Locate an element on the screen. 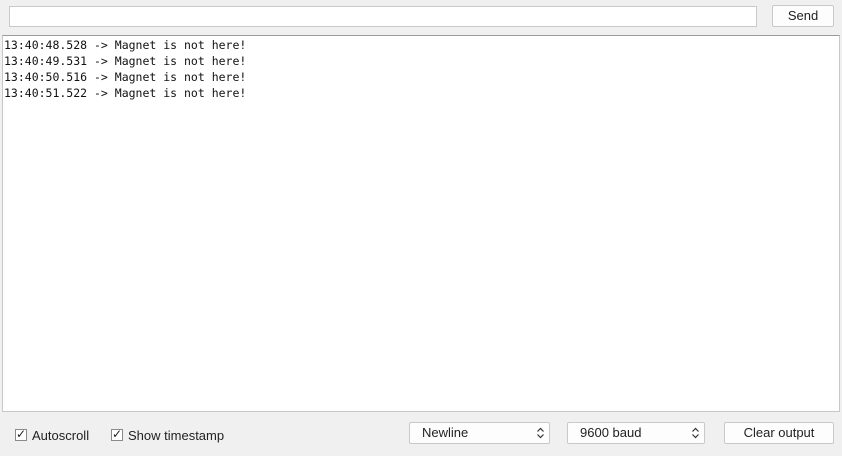 This screenshot has width=842, height=456. autoscroll-toggle: ✓ Autoscroll is located at coordinates (52, 435).